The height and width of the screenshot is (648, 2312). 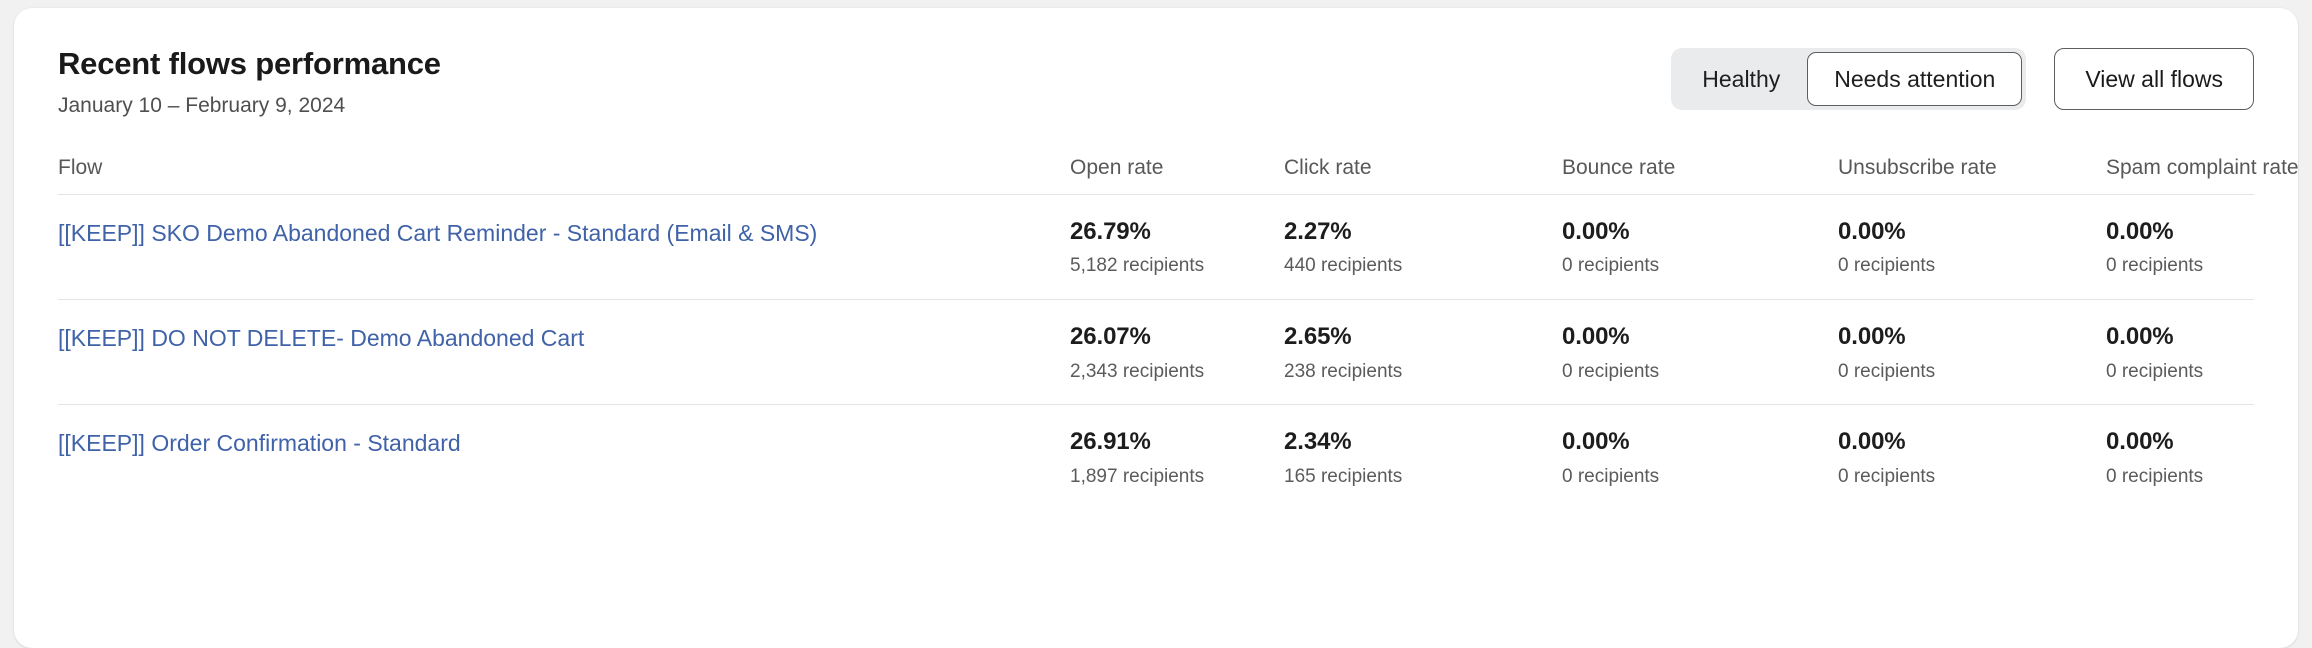 I want to click on flow-link: [[KEEP]] Order Confirmation - Standard, so click(x=271, y=443).